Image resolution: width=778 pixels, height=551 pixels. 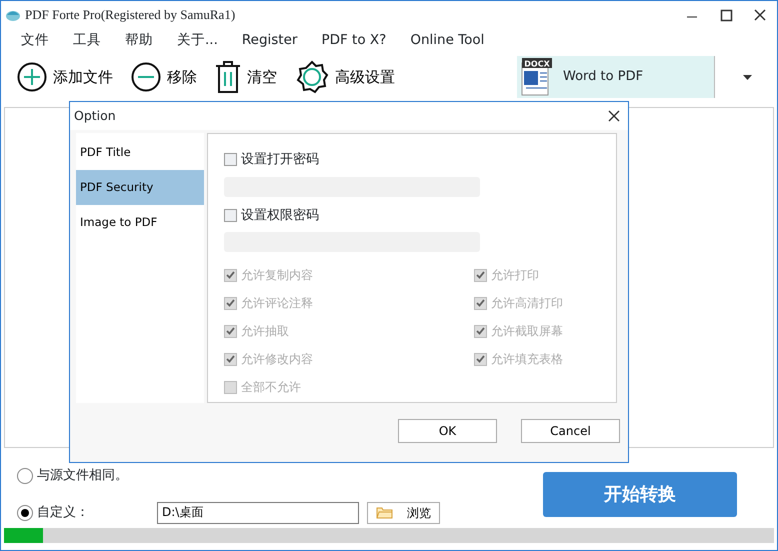 What do you see at coordinates (277, 303) in the screenshot?
I see `checkbox-label: 允许评论注释` at bounding box center [277, 303].